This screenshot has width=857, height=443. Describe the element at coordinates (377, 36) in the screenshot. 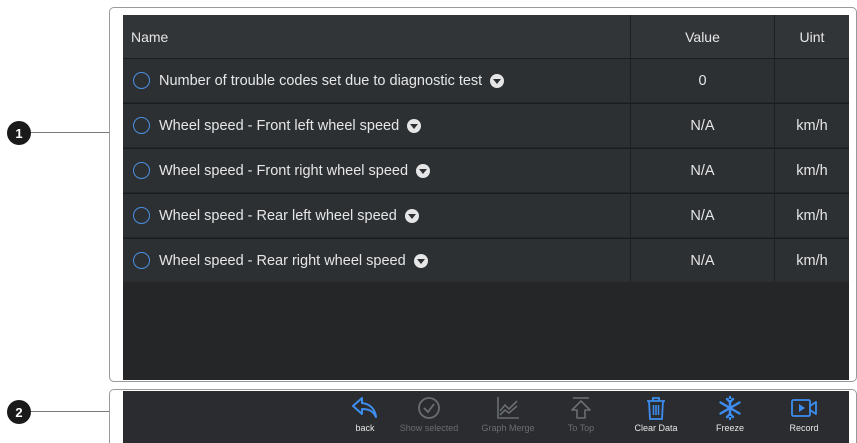

I see `header-name: Name` at that location.